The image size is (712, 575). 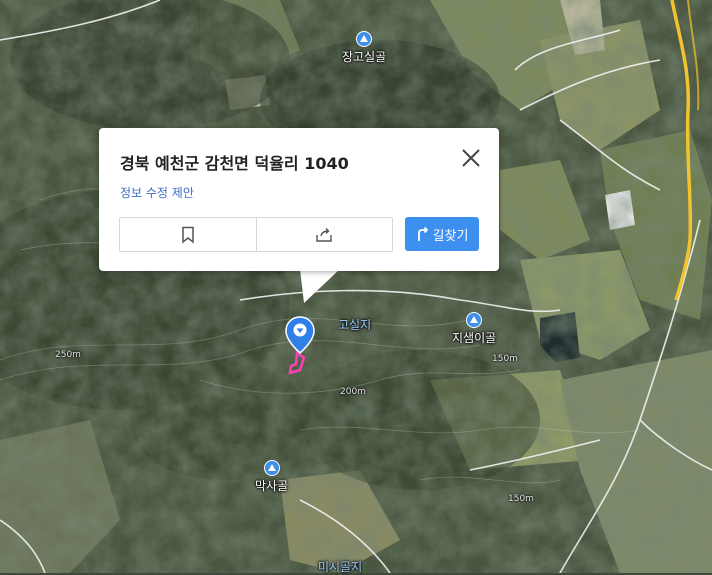 What do you see at coordinates (364, 48) in the screenshot?
I see `place-janggosilgol: 장고실골` at bounding box center [364, 48].